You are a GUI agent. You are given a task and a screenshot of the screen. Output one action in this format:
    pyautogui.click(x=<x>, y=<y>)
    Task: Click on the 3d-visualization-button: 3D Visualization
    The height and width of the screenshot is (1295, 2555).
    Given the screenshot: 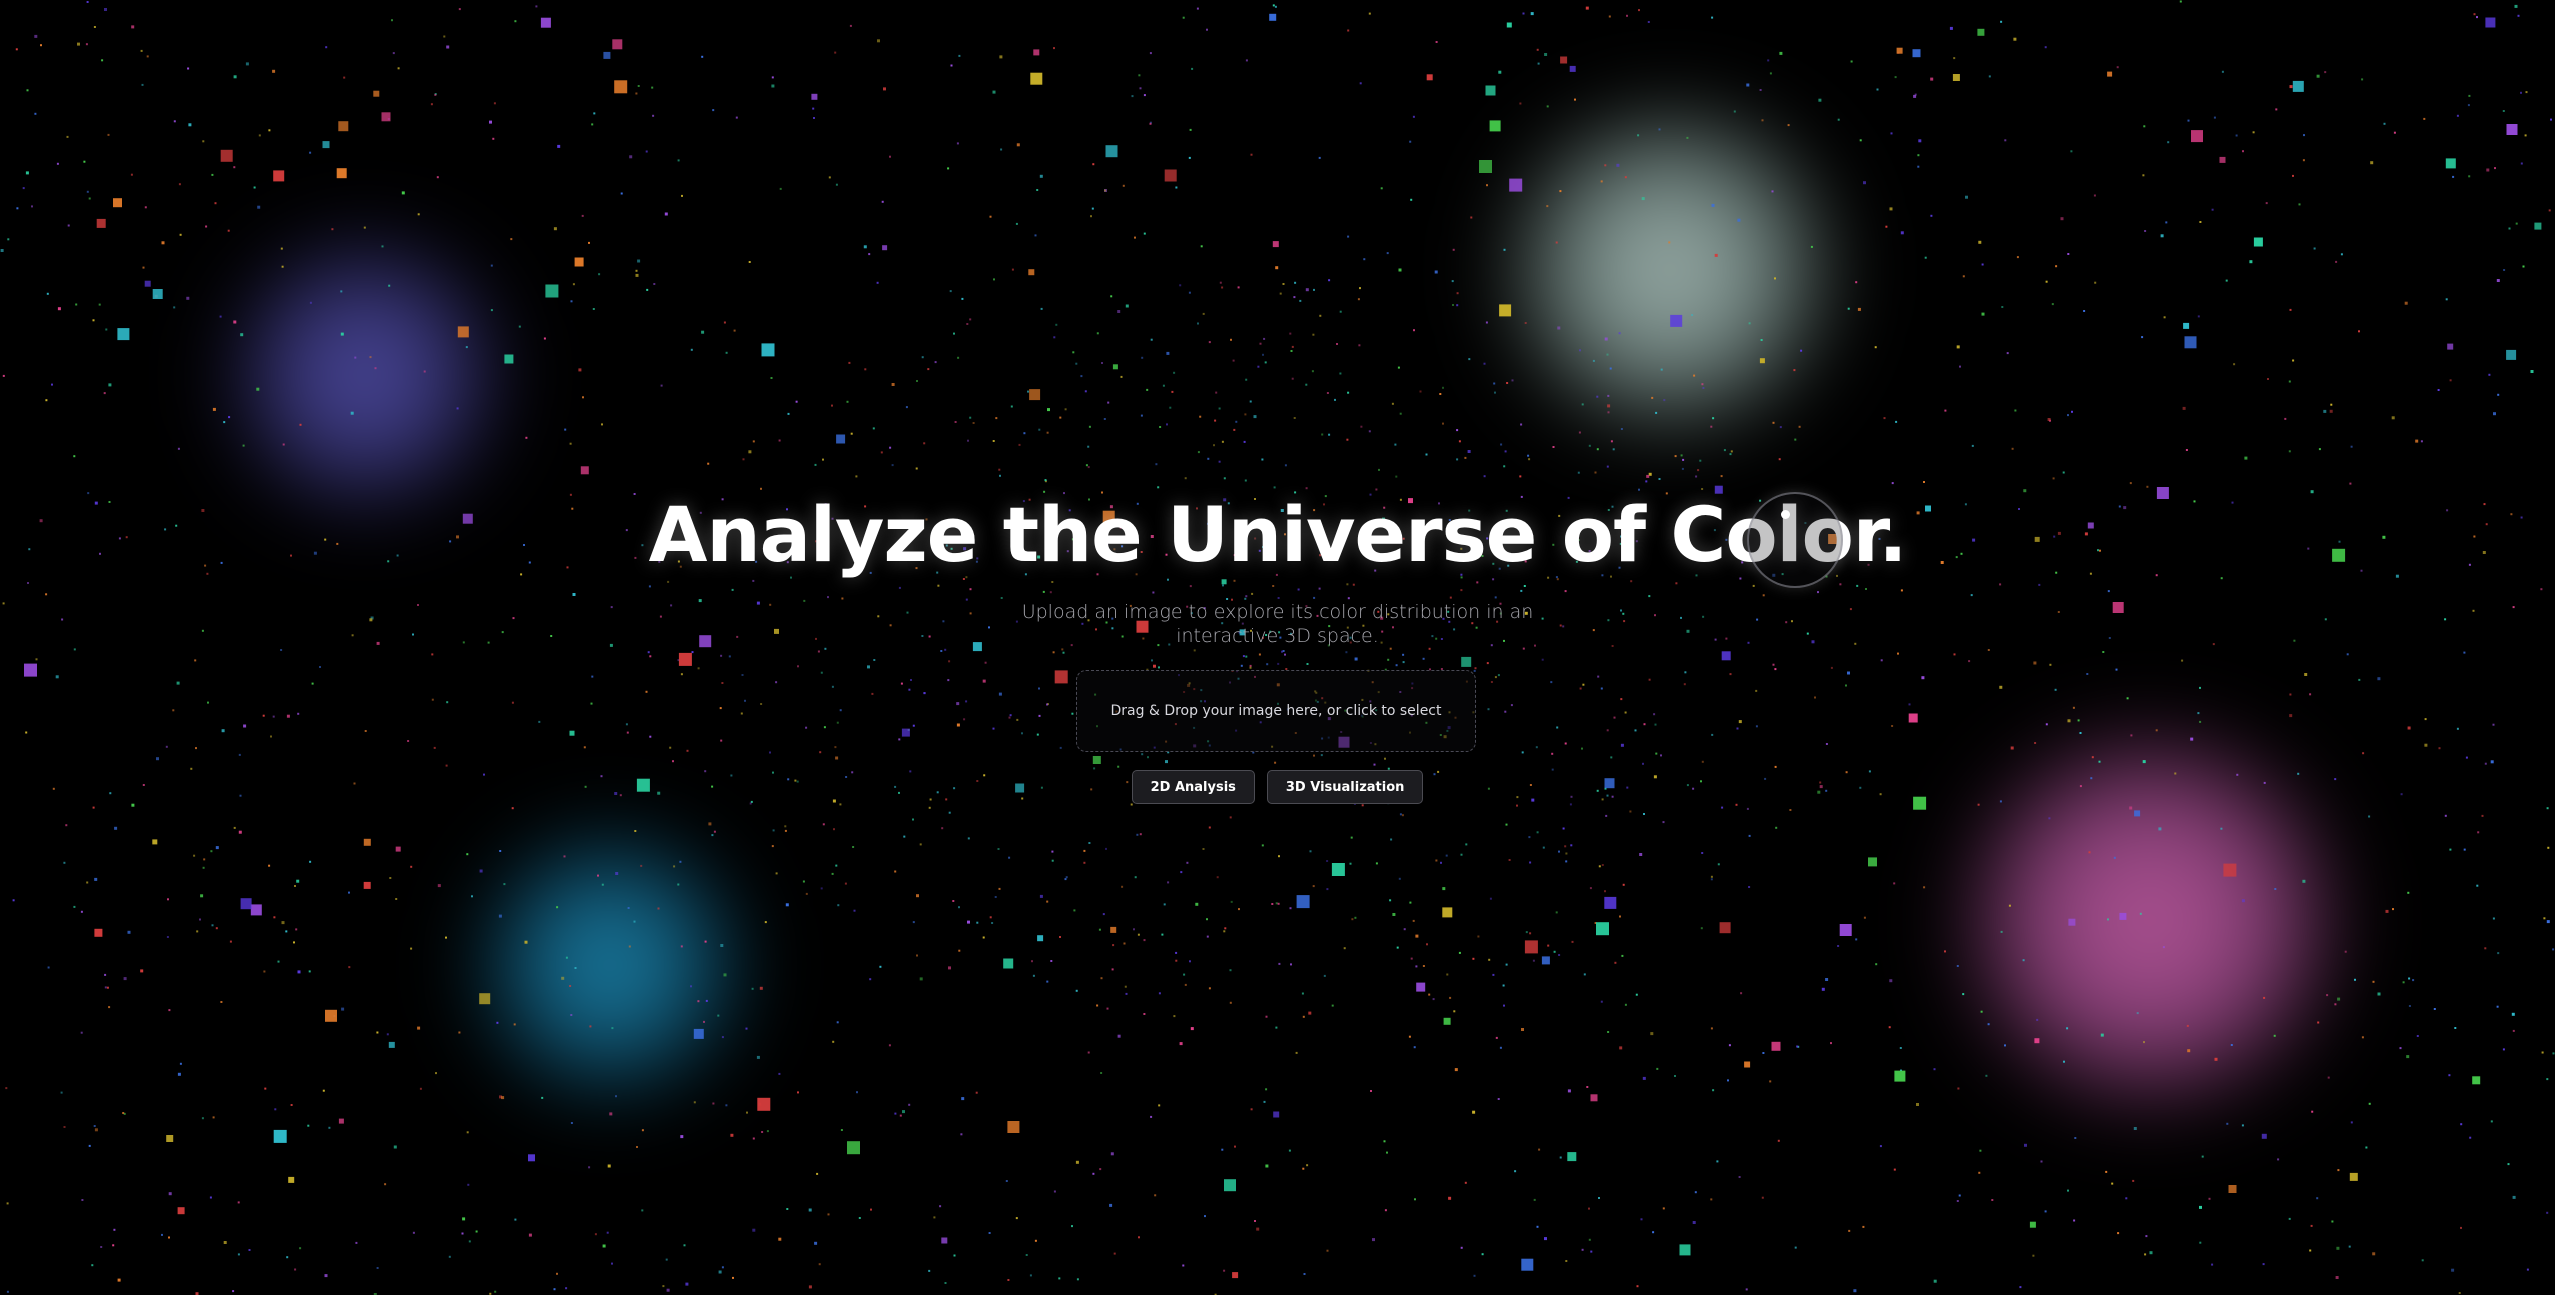 What is the action you would take?
    pyautogui.click(x=1345, y=787)
    